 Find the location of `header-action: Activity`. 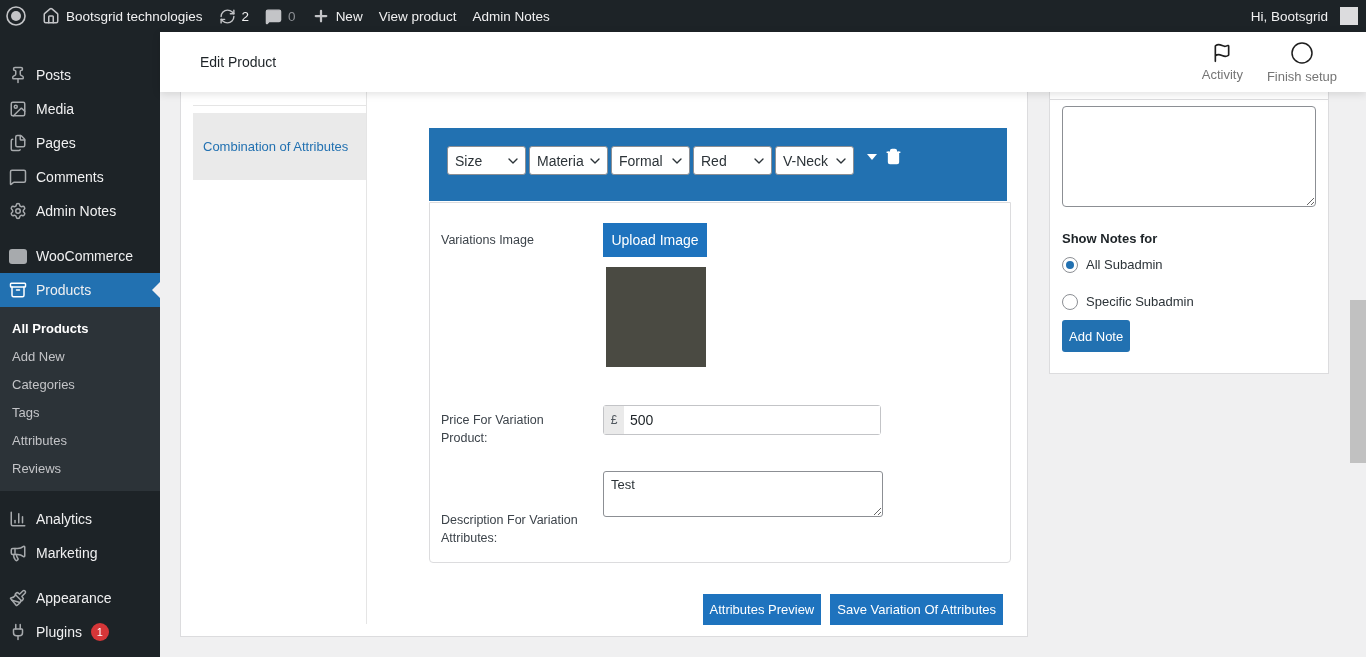

header-action: Activity is located at coordinates (1222, 62).